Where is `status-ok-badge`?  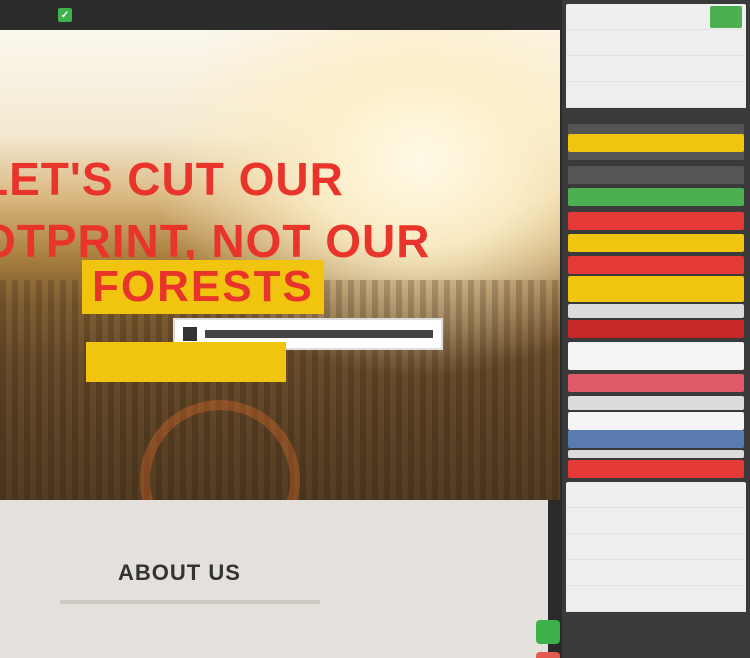
status-ok-badge is located at coordinates (726, 17).